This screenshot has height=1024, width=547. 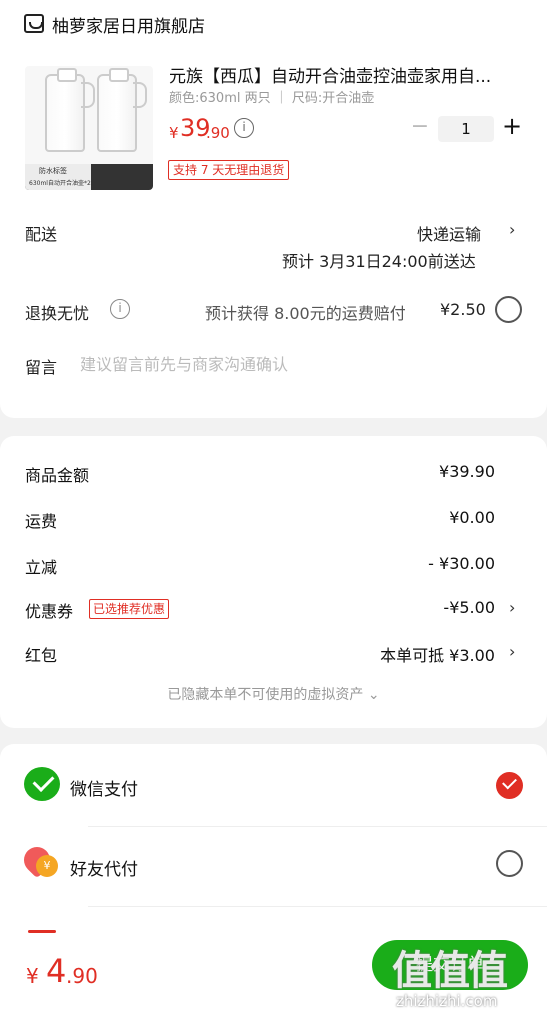 What do you see at coordinates (41, 521) in the screenshot?
I see `shipping-label: 运费` at bounding box center [41, 521].